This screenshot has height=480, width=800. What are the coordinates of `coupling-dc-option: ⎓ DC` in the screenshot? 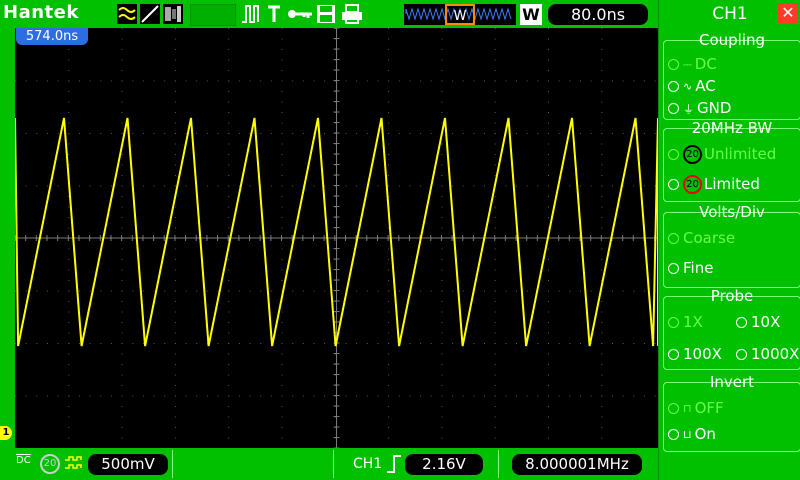 It's located at (692, 64).